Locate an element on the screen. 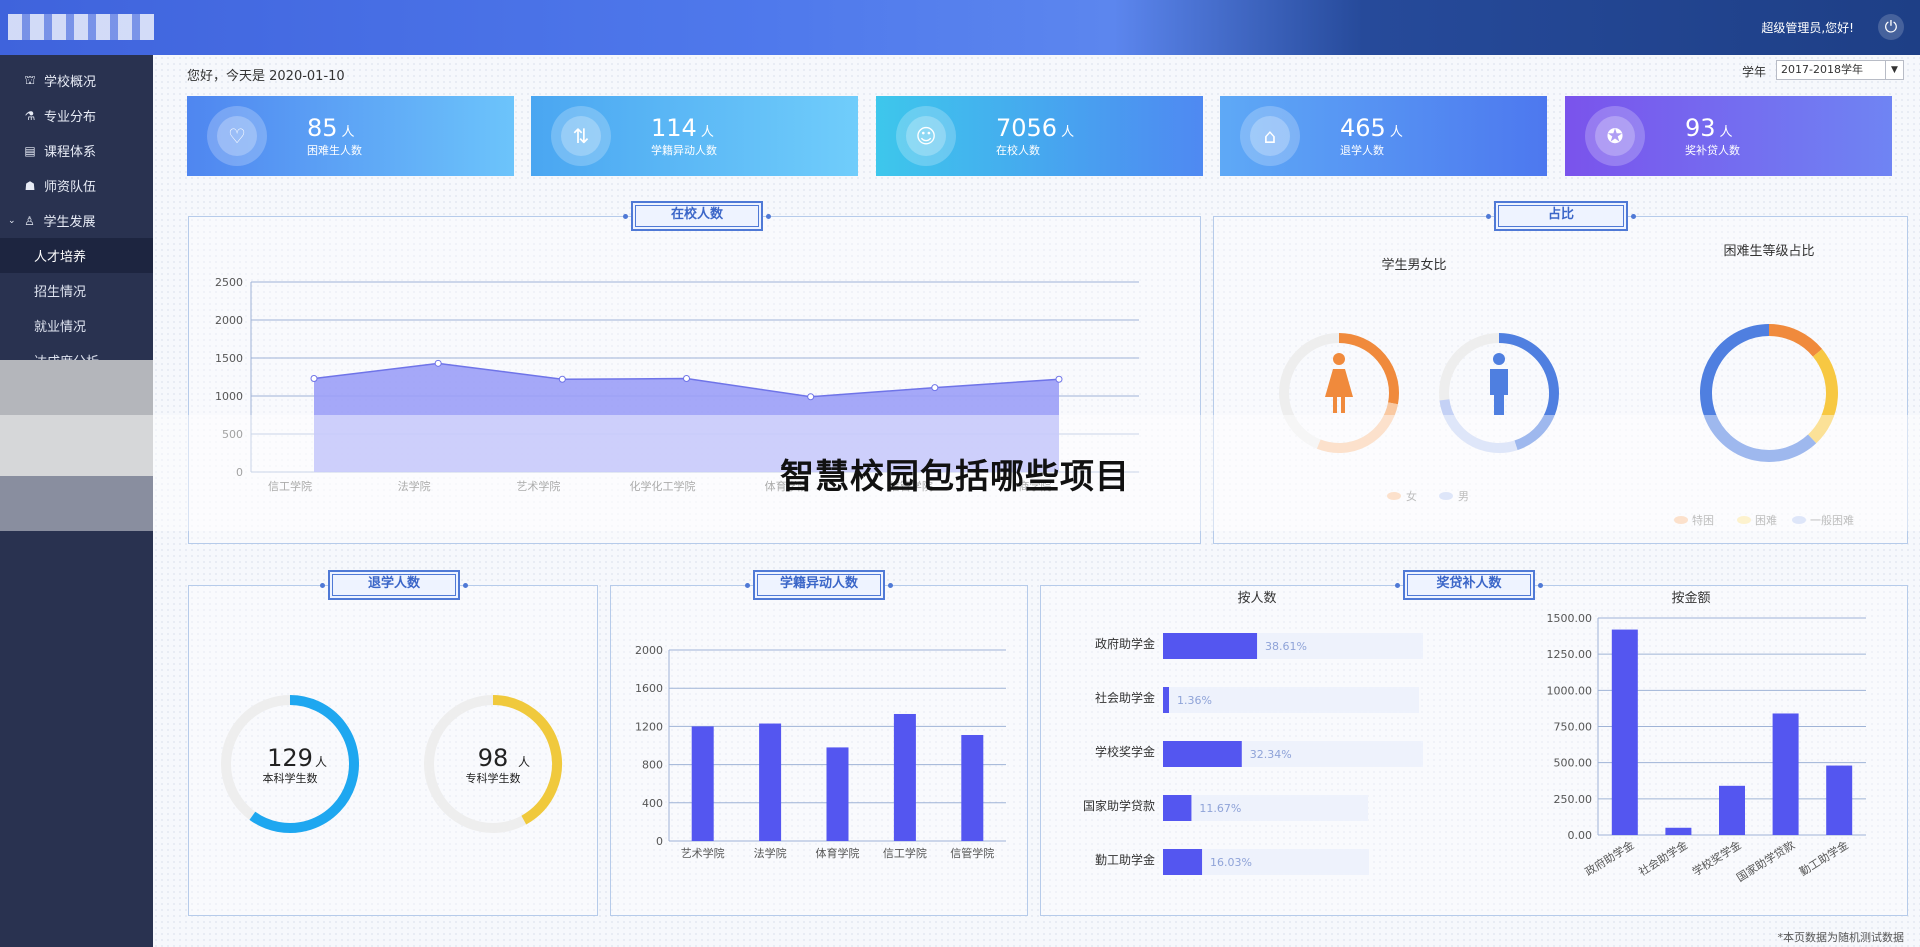  x-tick-label: 艺术学院 is located at coordinates (703, 853).